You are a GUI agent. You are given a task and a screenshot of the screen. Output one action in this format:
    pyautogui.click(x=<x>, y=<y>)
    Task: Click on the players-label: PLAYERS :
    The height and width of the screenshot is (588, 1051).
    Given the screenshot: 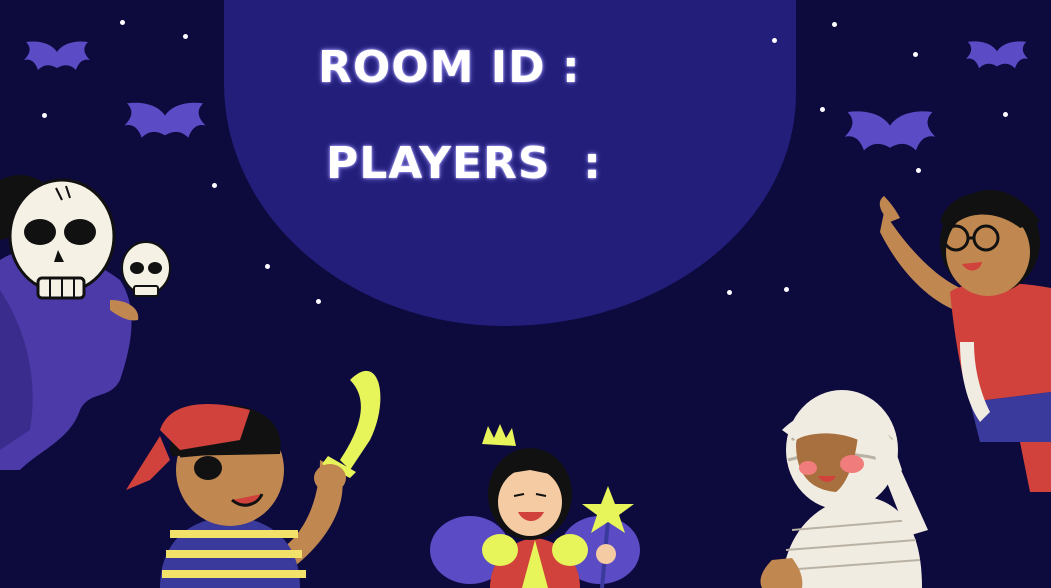 What is the action you would take?
    pyautogui.click(x=464, y=163)
    